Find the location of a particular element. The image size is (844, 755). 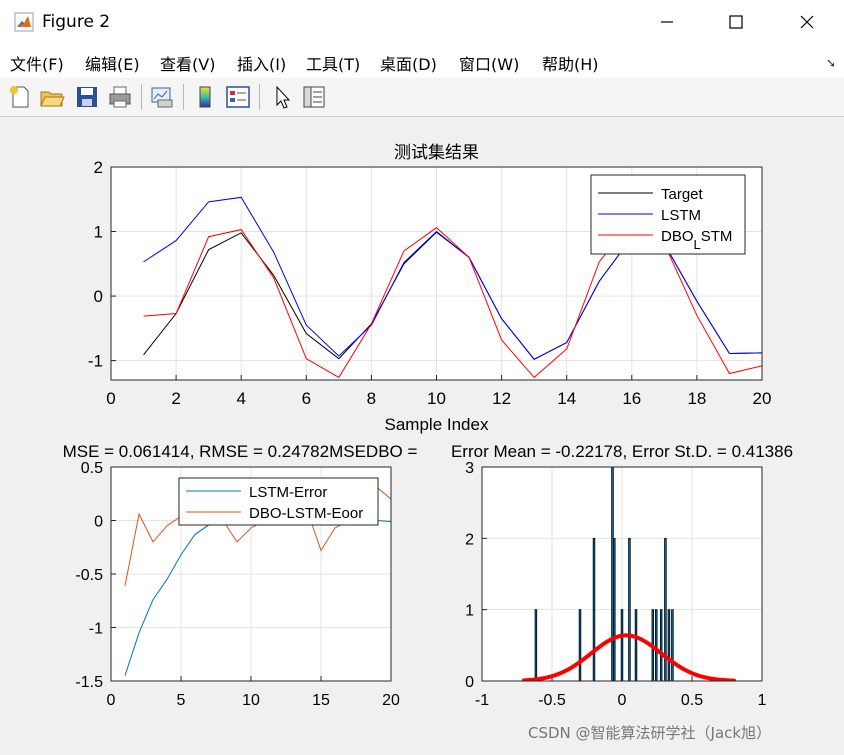

x-tick-label: 4 is located at coordinates (240, 398).